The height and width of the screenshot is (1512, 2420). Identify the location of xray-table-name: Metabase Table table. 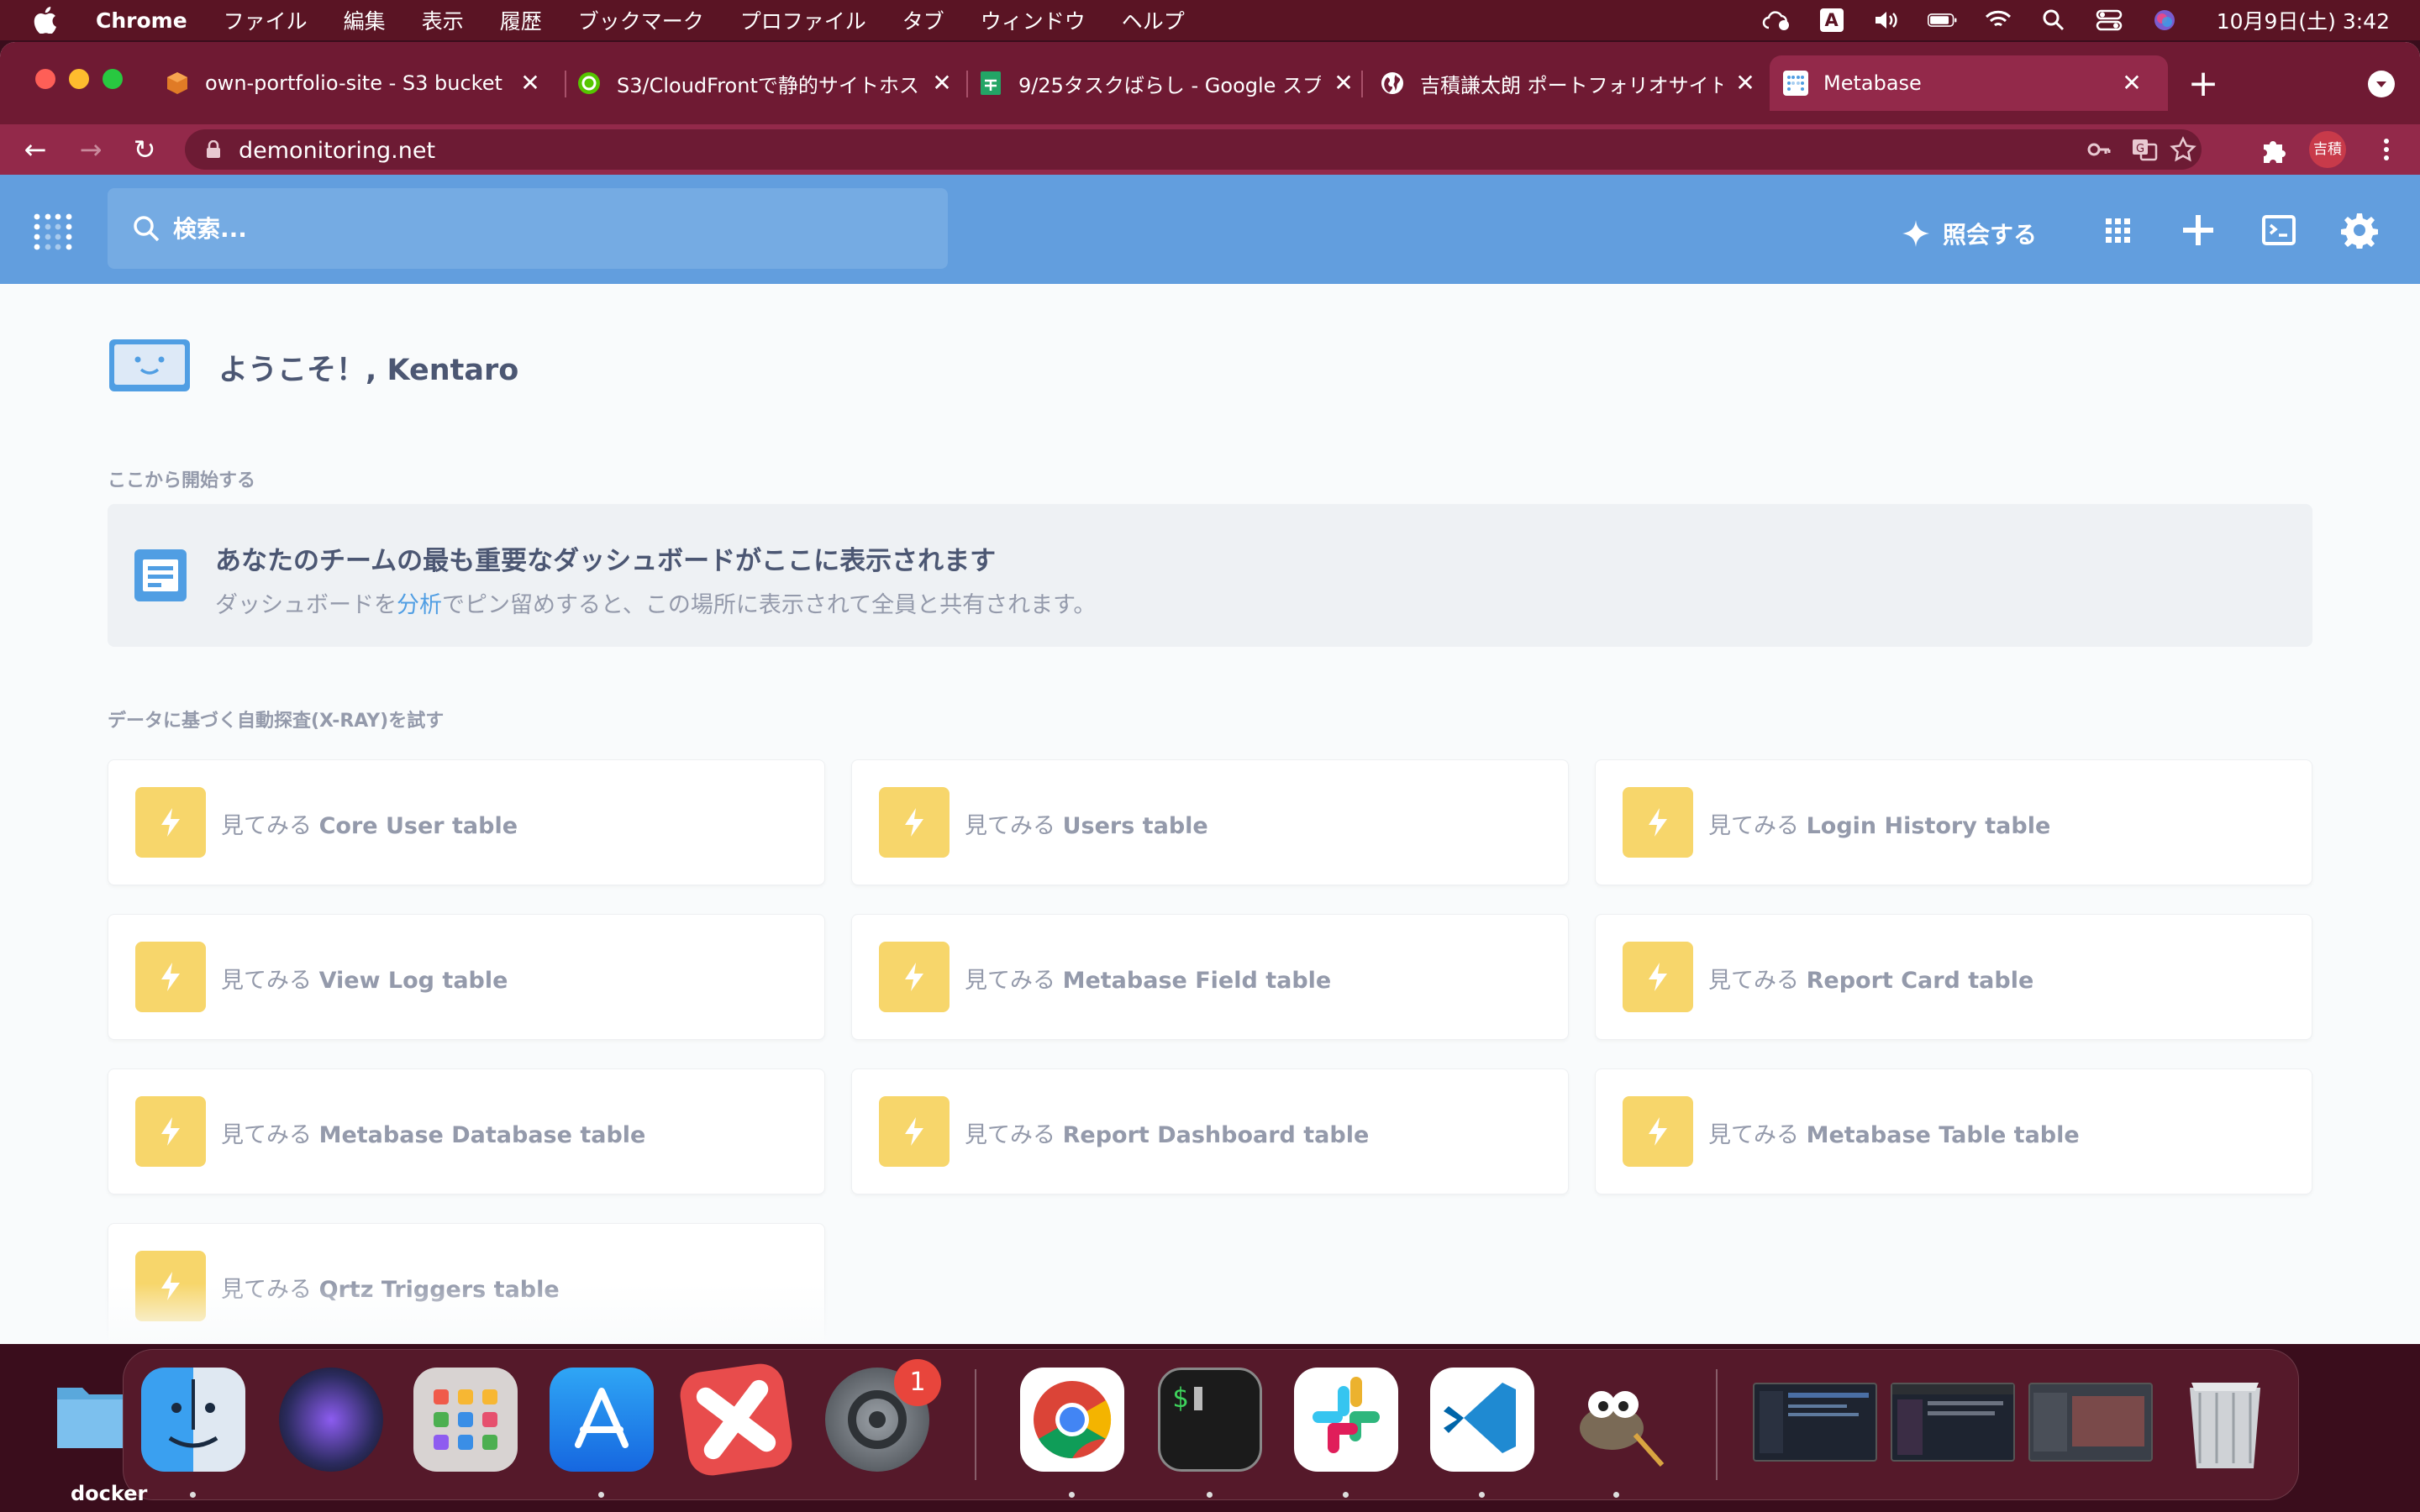
(1943, 1135).